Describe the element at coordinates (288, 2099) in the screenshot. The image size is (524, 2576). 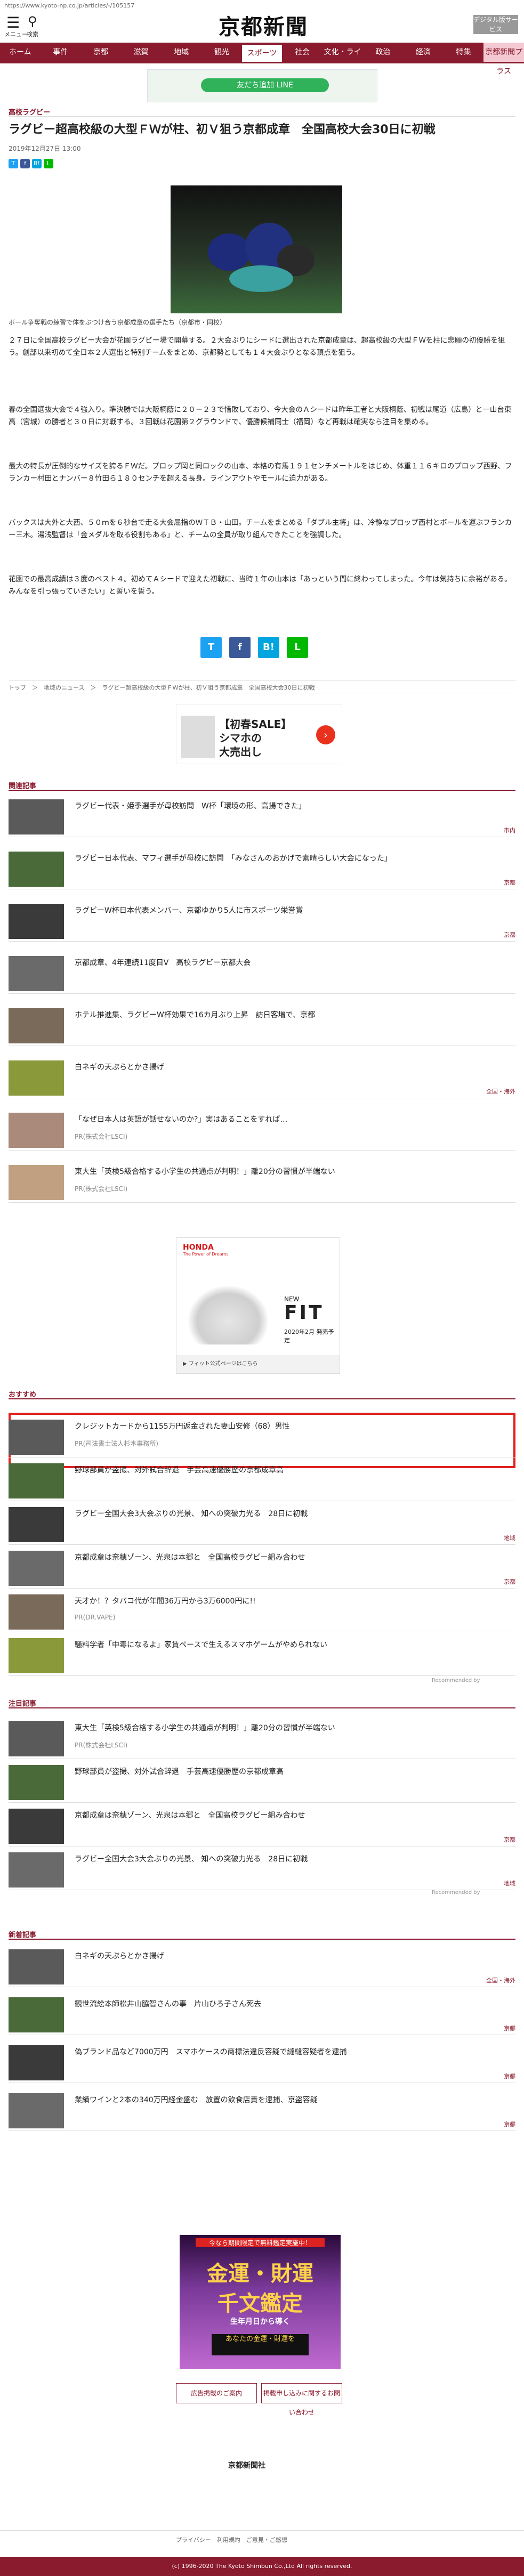
I see `list-item-title: 業績ワインと2本の340万円経金盛む 放置の飲食店責を逮捕、京盗容疑` at that location.